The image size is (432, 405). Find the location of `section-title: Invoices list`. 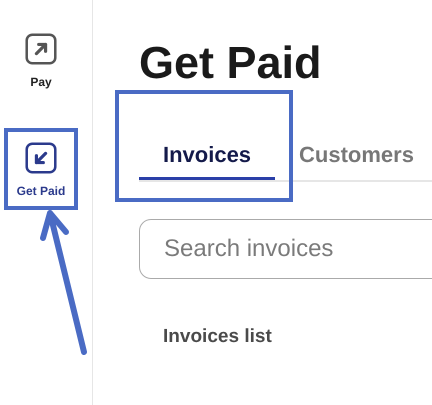

section-title: Invoices list is located at coordinates (218, 337).